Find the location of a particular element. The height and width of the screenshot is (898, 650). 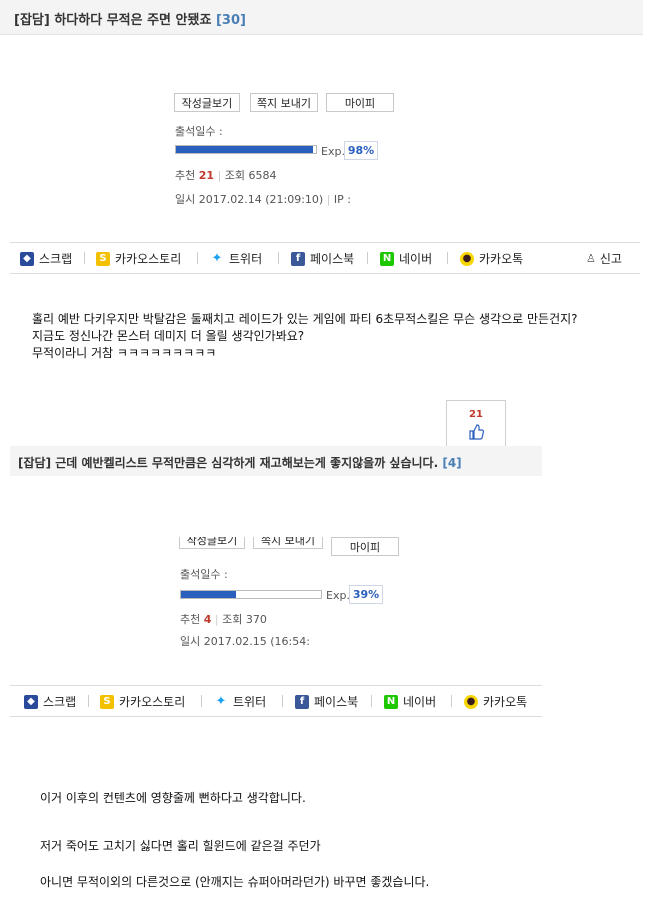

recommend-box: 21 is located at coordinates (476, 425).